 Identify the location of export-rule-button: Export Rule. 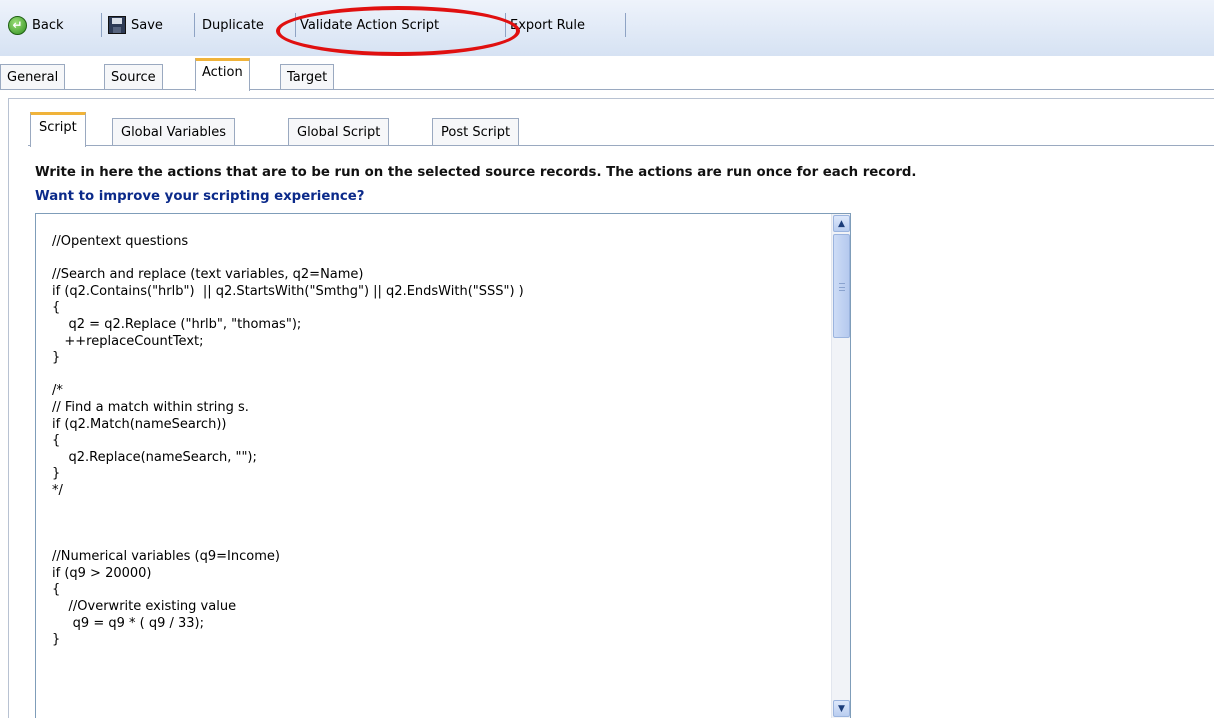
(547, 25).